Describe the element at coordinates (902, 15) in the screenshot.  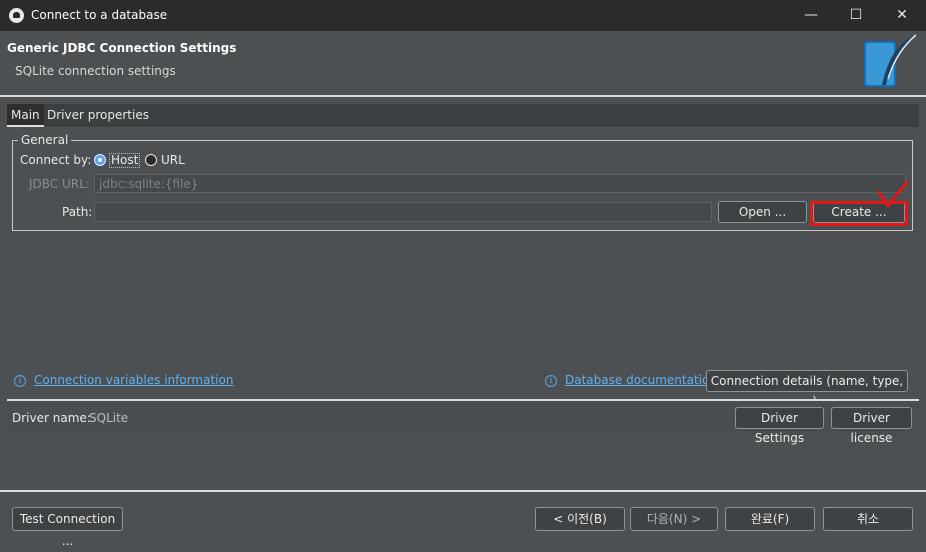
I see `close-button: ✕` at that location.